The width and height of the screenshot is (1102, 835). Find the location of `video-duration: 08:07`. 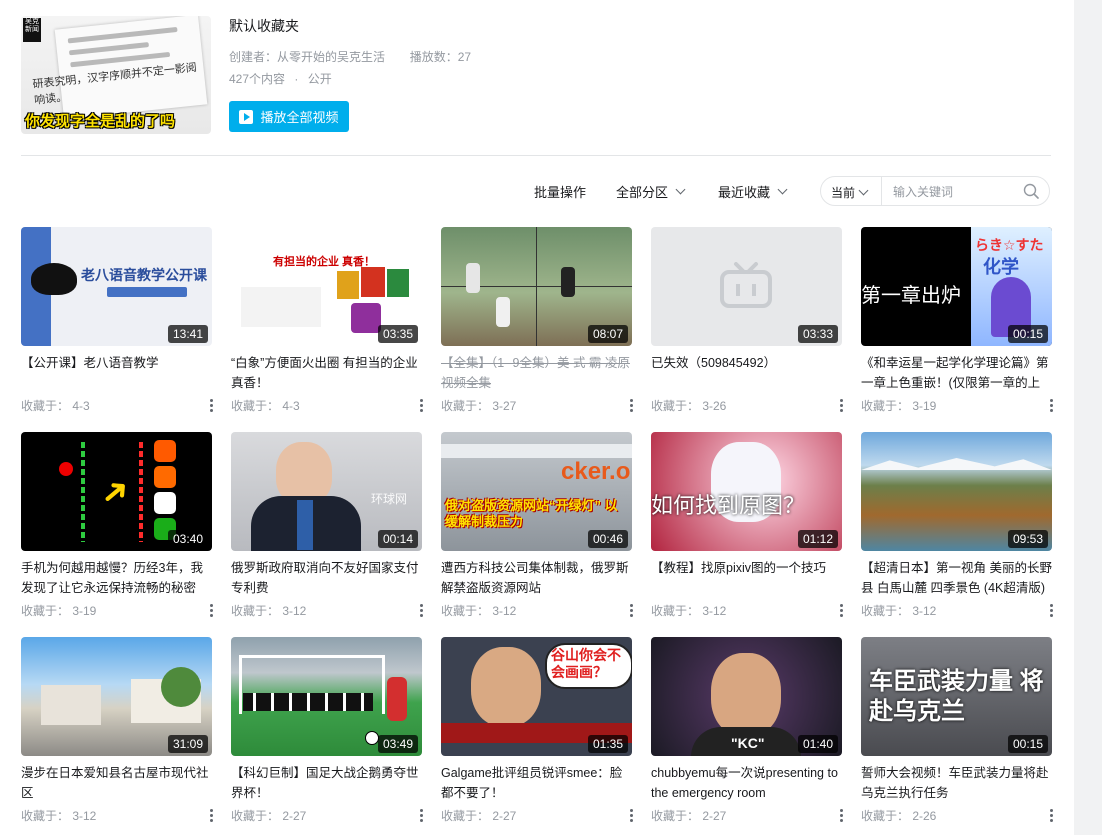

video-duration: 08:07 is located at coordinates (607, 334).